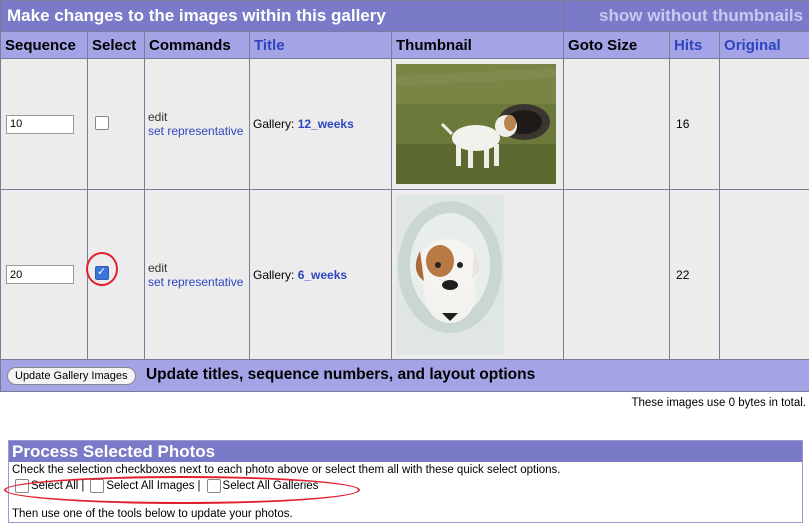 Image resolution: width=809 pixels, height=527 pixels. Describe the element at coordinates (450, 274) in the screenshot. I see `puppy-blanket-thumbnail` at that location.